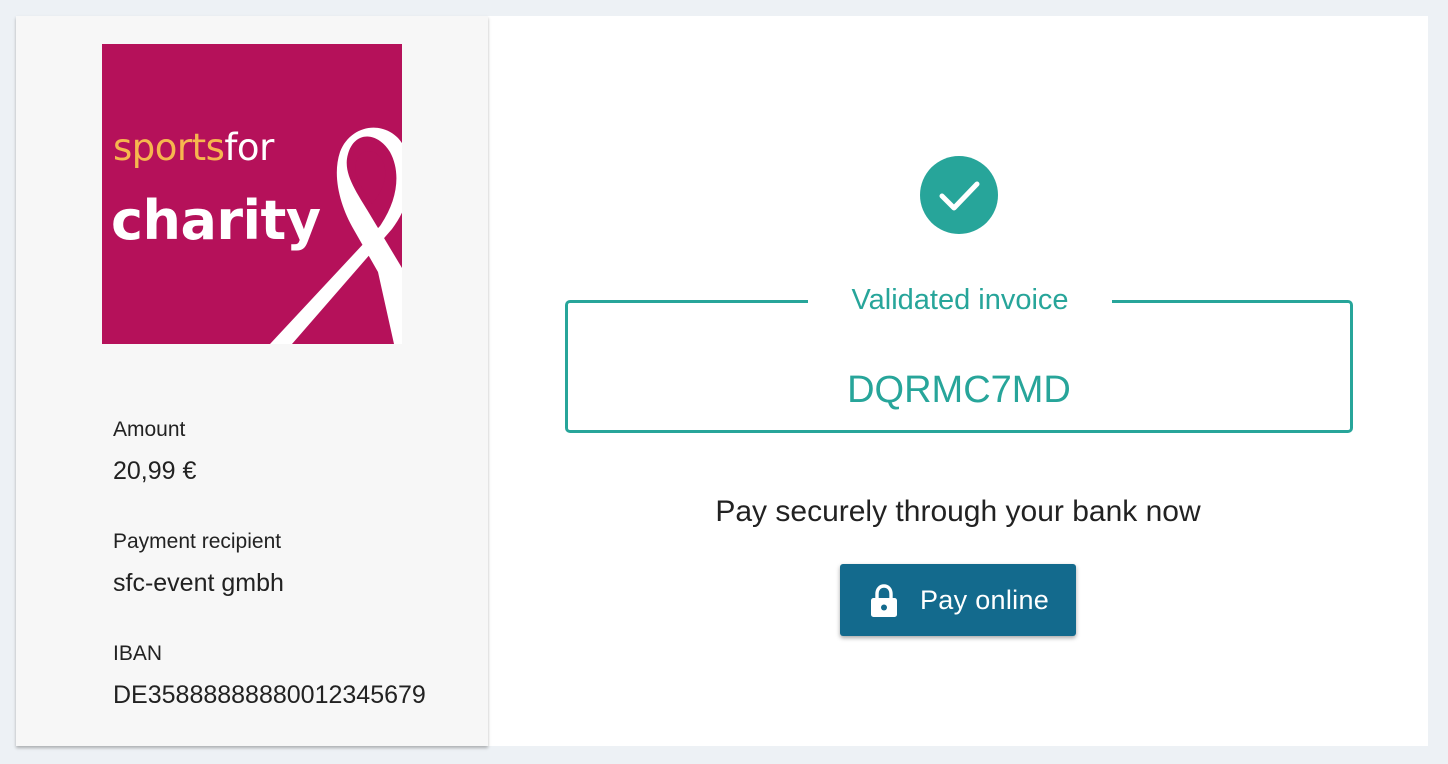 The width and height of the screenshot is (1448, 764). What do you see at coordinates (884, 600) in the screenshot?
I see `lock-icon` at bounding box center [884, 600].